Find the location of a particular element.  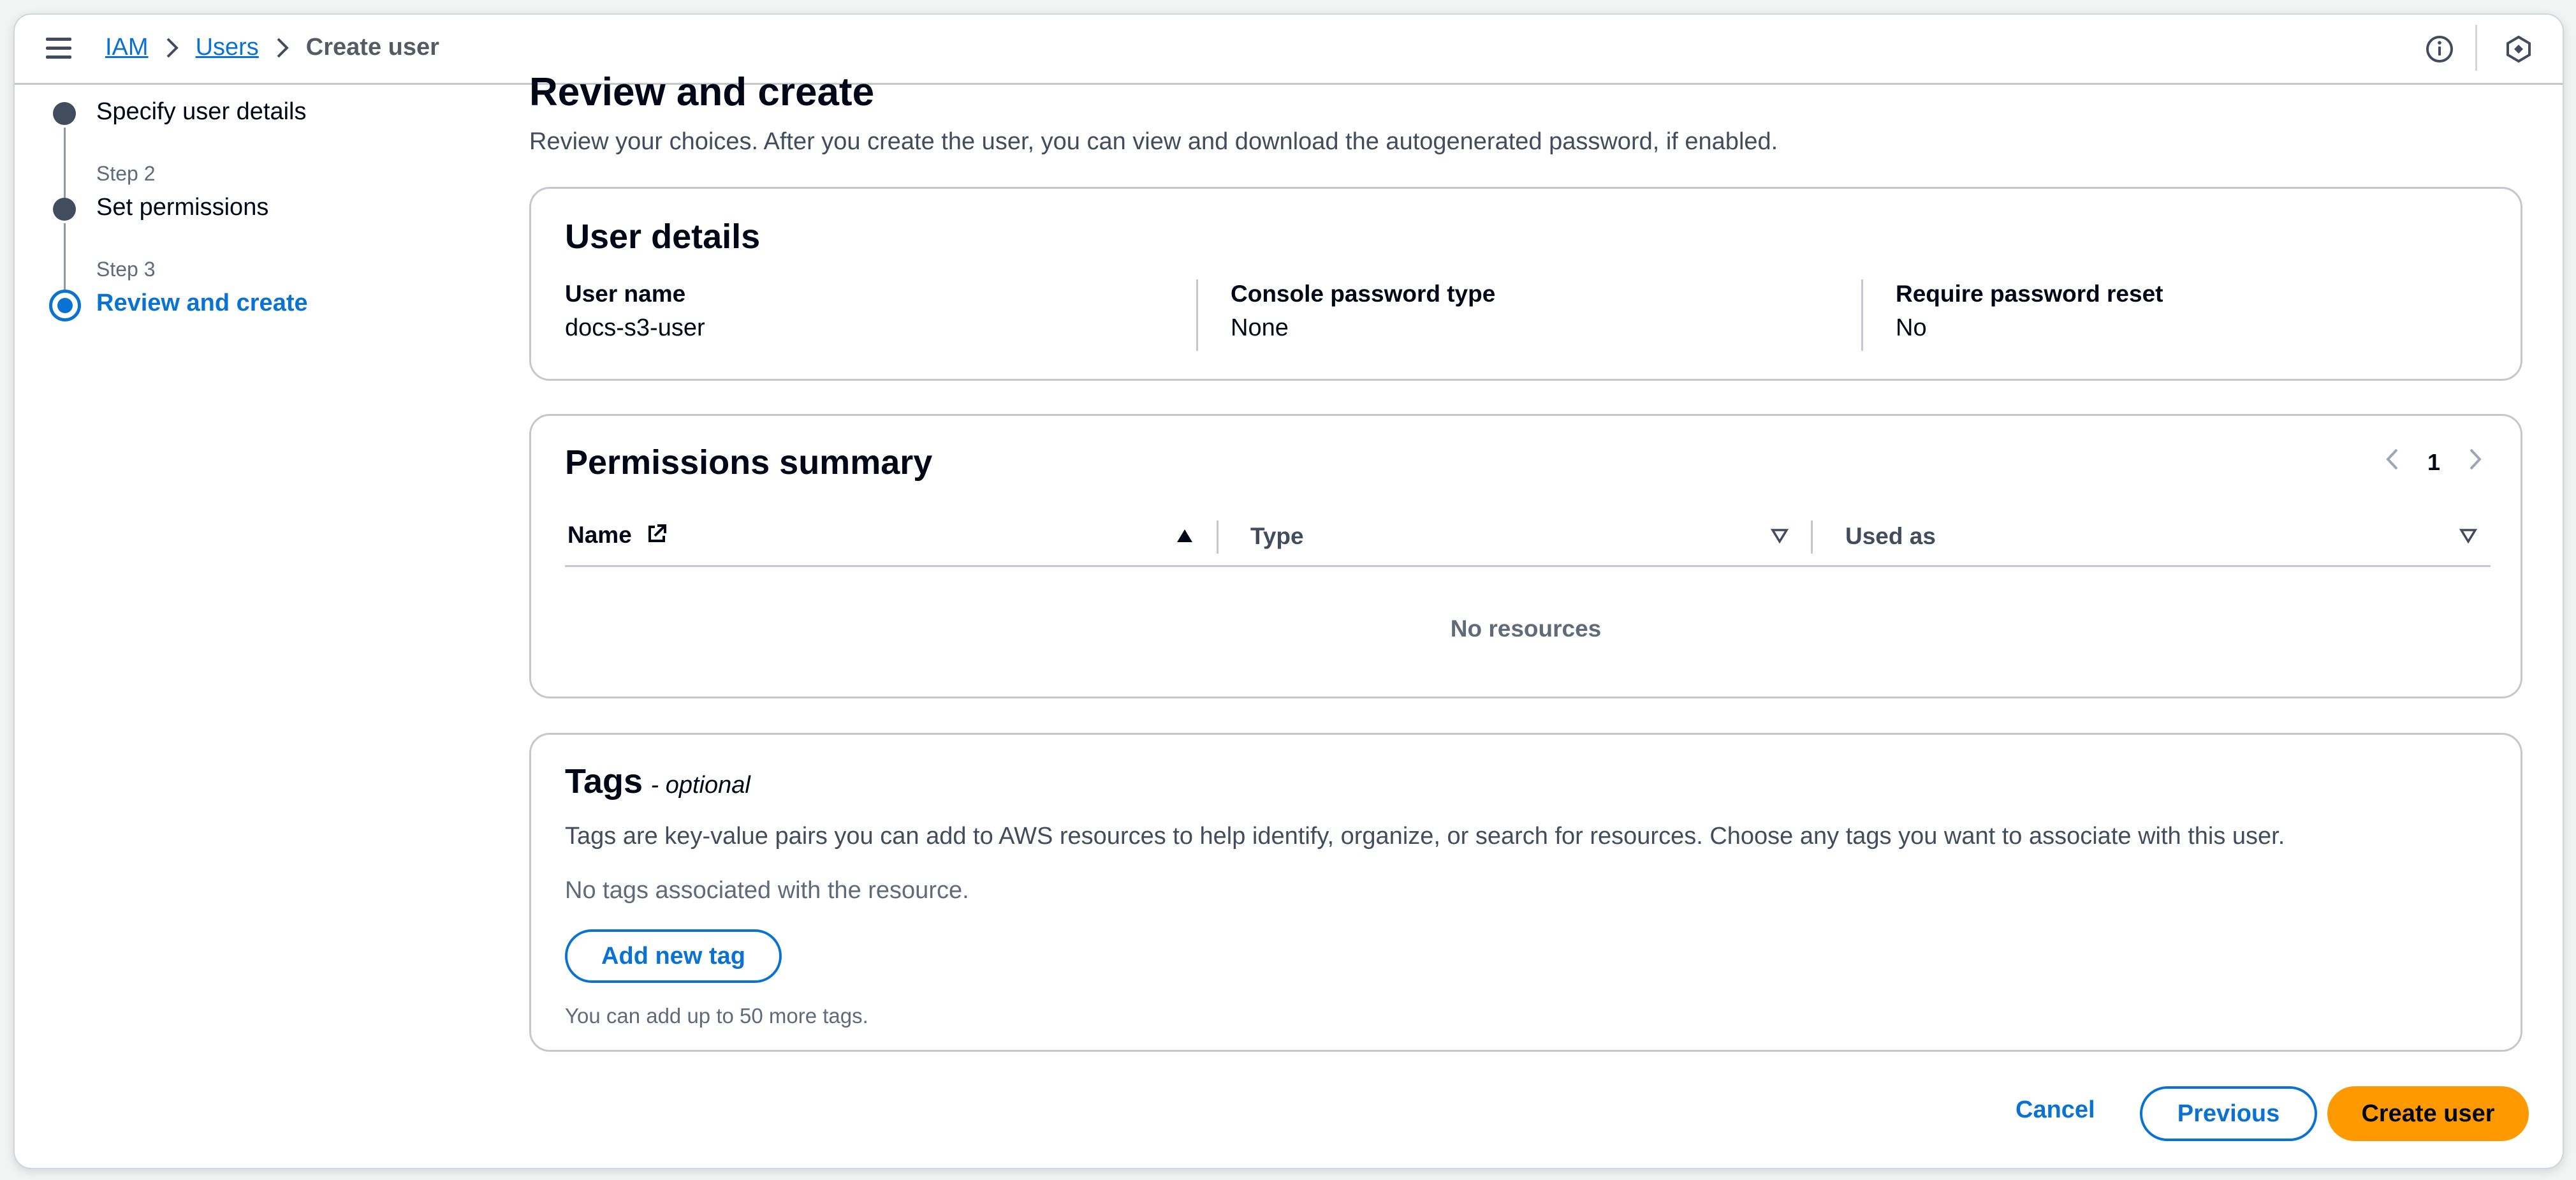

tags-hint: You can add up to 50 more tags. is located at coordinates (716, 1016).